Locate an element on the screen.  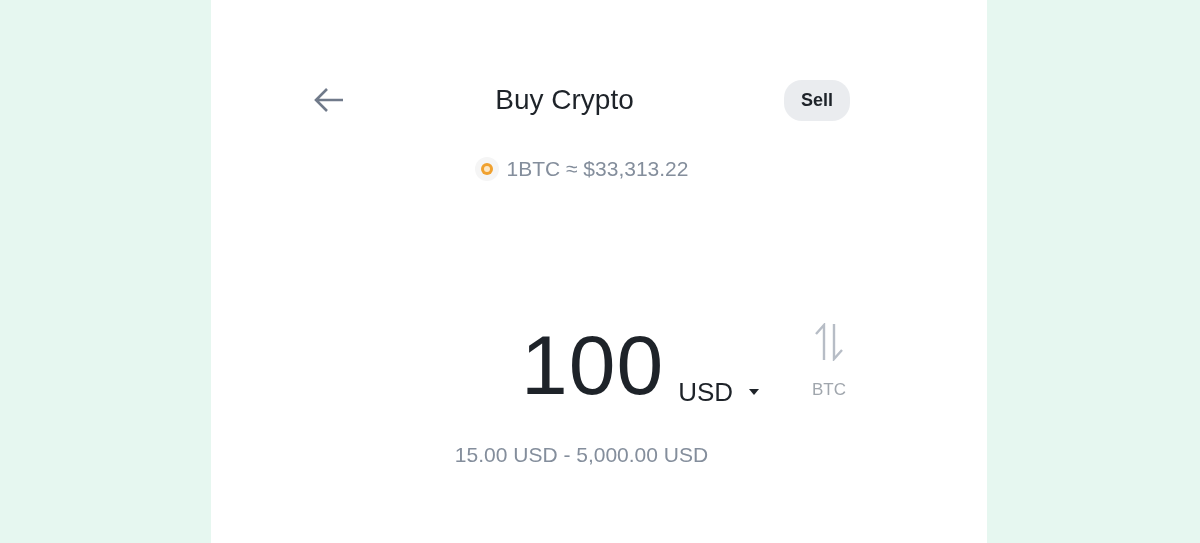
caret-icon is located at coordinates (754, 391).